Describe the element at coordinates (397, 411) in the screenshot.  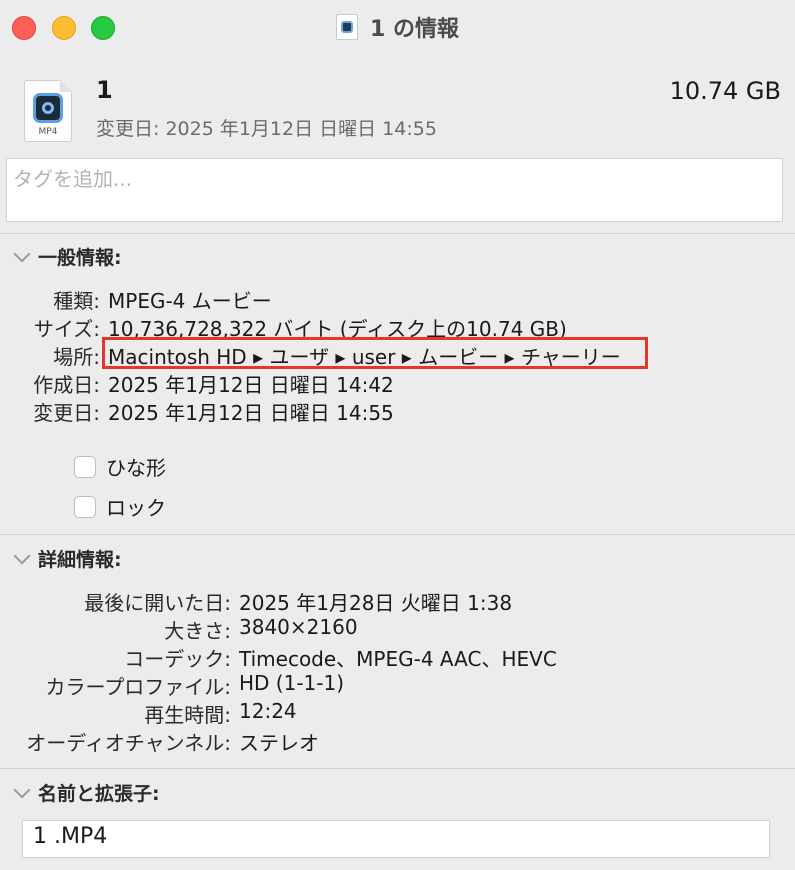
I see `general-row-modified: 変更日: 2025 年1月12日 日曜日 14:55` at that location.